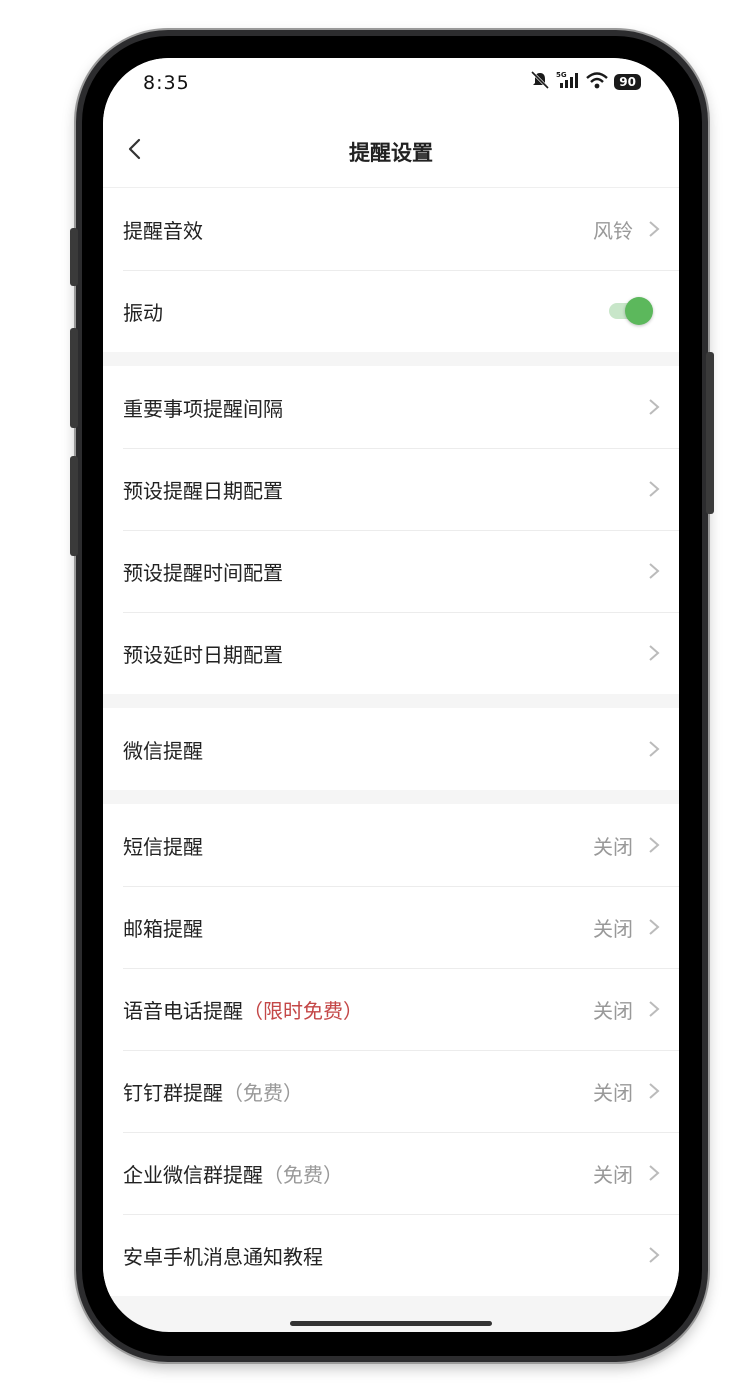 The width and height of the screenshot is (754, 1383). I want to click on svg-text: 5G, so click(561, 75).